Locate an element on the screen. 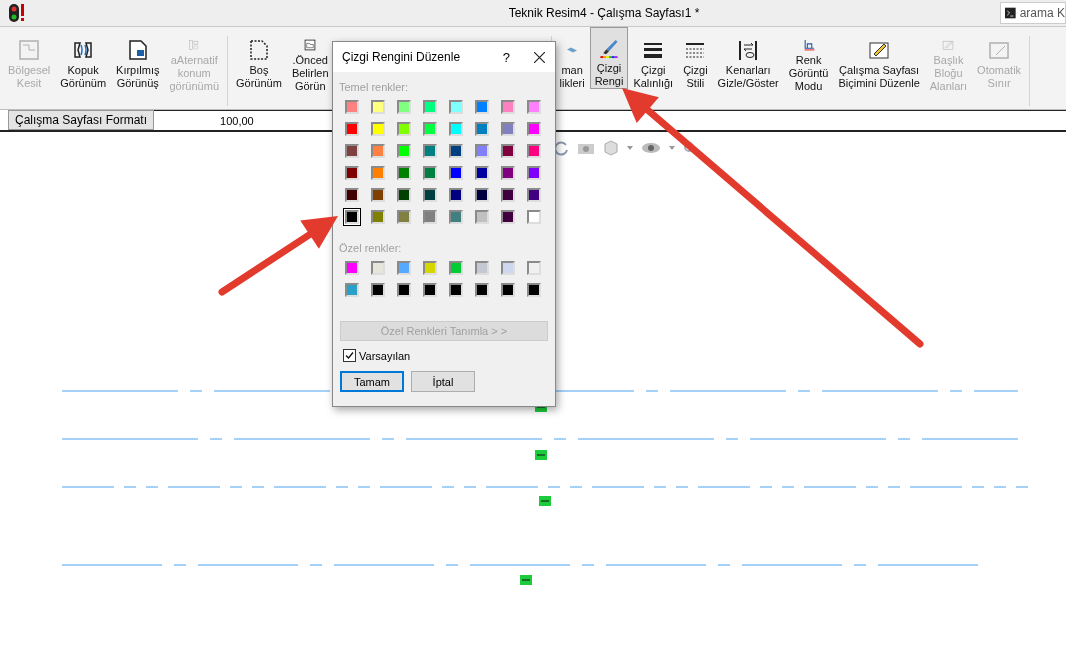 The height and width of the screenshot is (655, 1066). broken-view-icon is located at coordinates (83, 50).